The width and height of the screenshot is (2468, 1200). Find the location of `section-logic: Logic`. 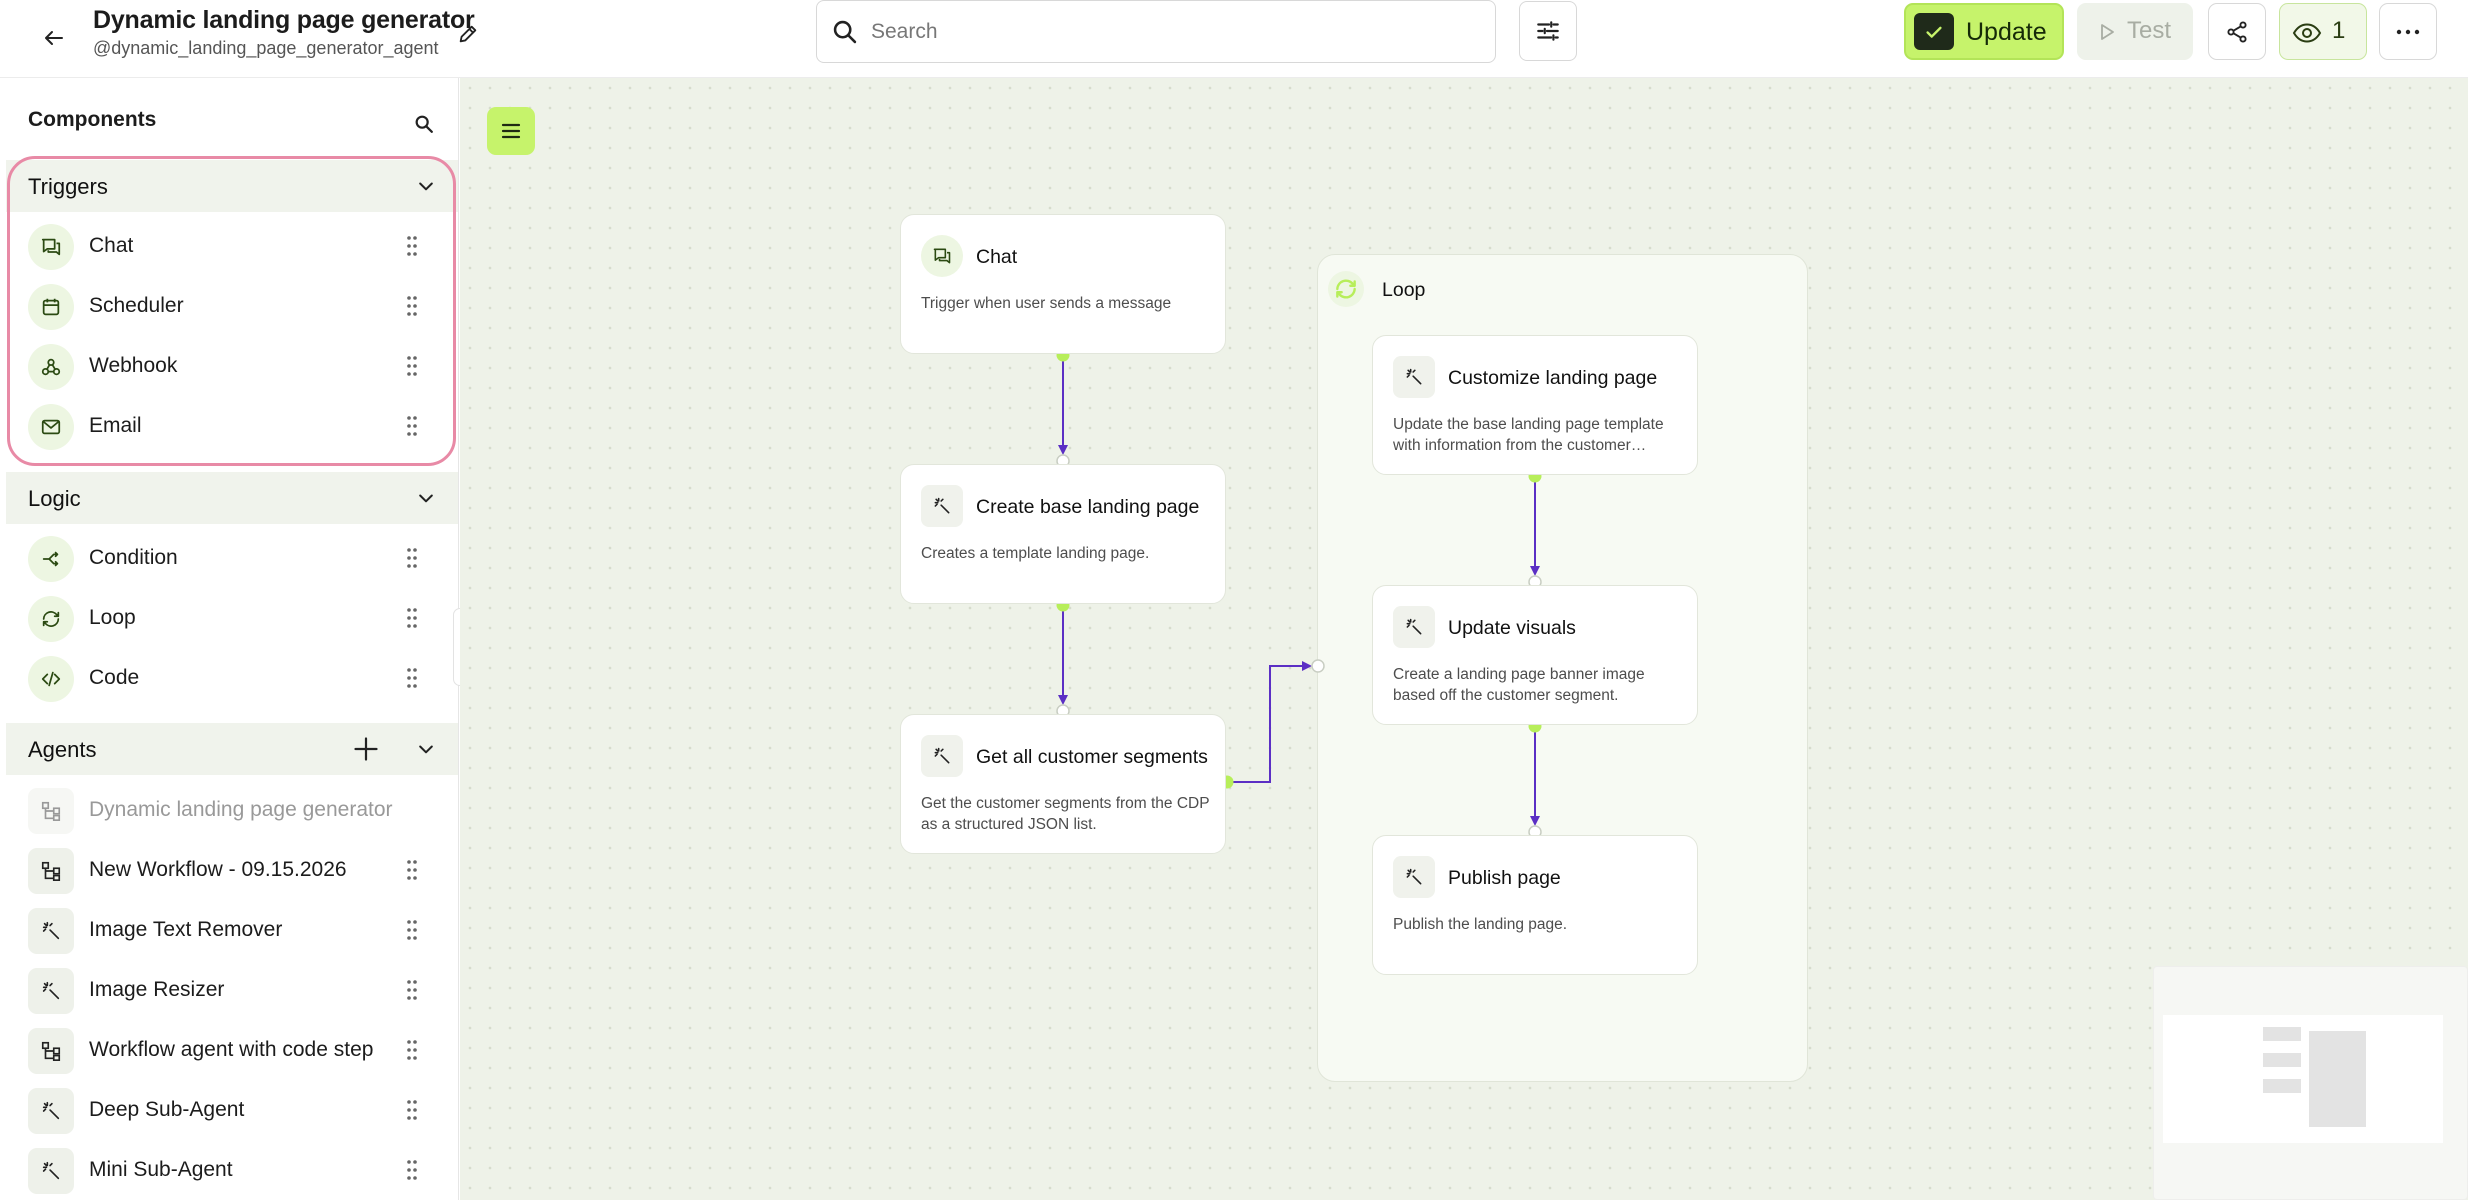

section-logic: Logic is located at coordinates (232, 498).